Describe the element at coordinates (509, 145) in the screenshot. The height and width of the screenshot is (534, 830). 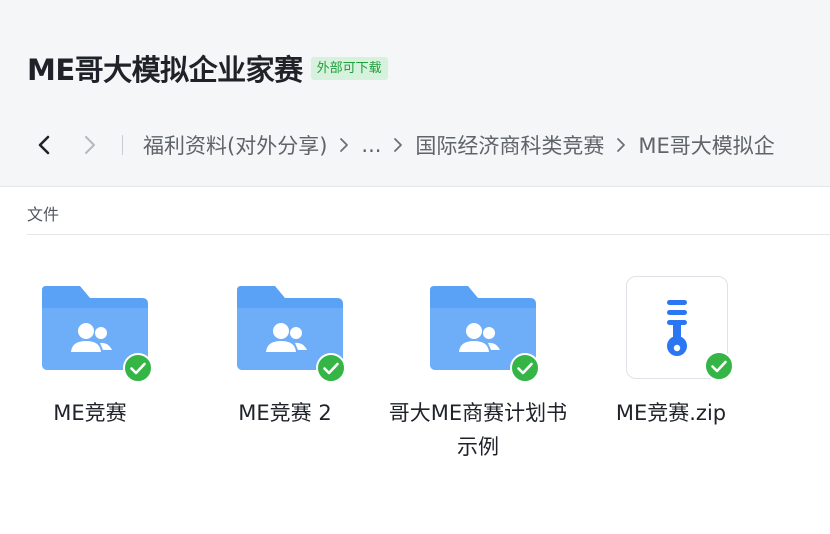
I see `breadcrumb-item: 国际经济商科类竞赛` at that location.